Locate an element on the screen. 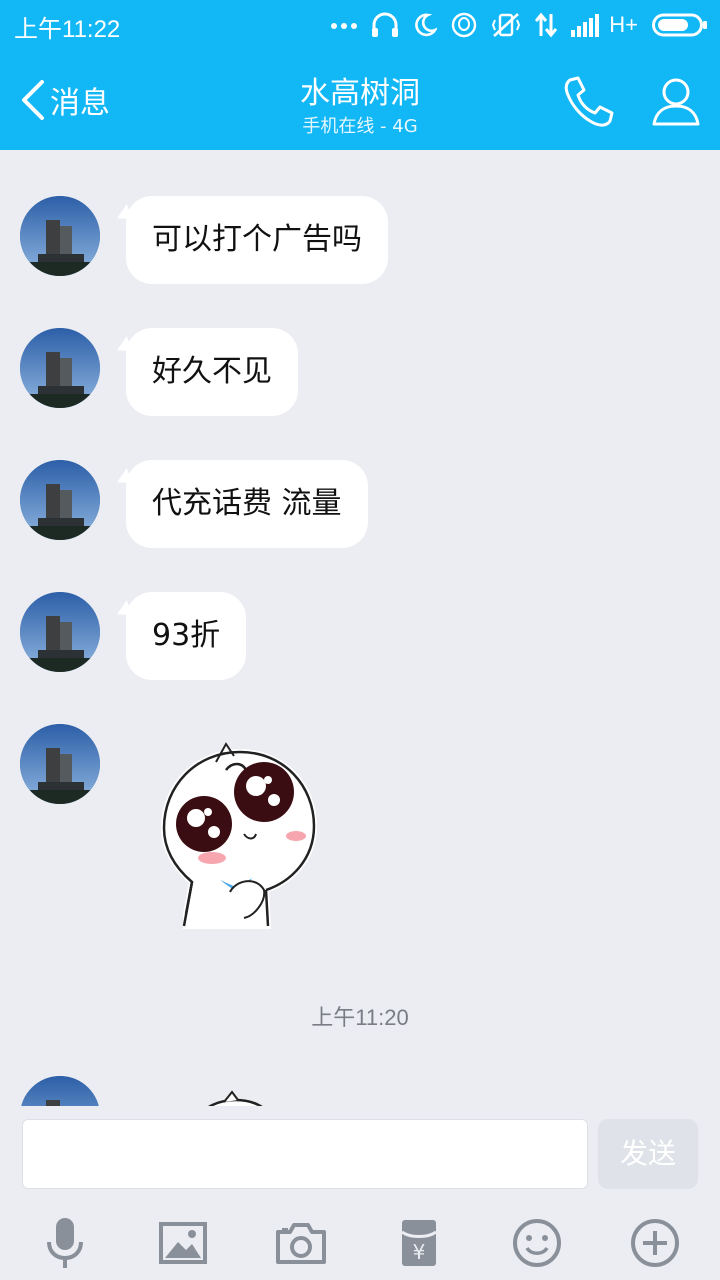 The image size is (720, 1280). data-arrows-icon is located at coordinates (546, 25).